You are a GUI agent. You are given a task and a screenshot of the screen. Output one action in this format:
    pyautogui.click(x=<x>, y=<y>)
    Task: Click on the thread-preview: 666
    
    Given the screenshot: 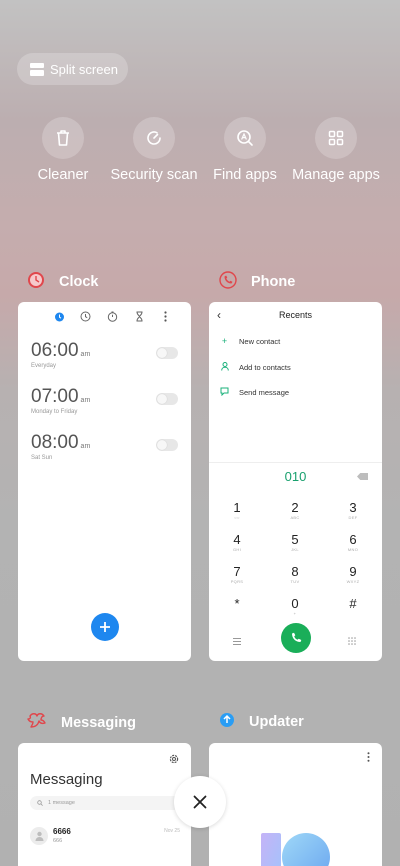 What is the action you would take?
    pyautogui.click(x=58, y=841)
    